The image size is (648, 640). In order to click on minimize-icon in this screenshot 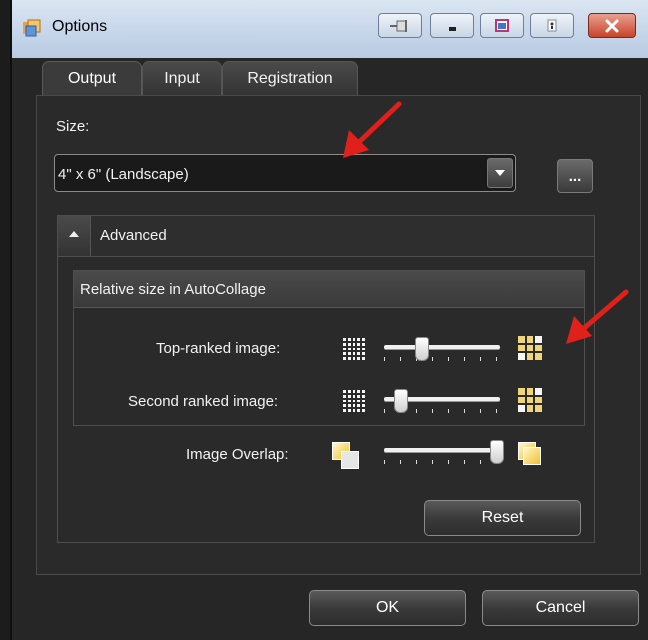, I will do `click(452, 28)`.